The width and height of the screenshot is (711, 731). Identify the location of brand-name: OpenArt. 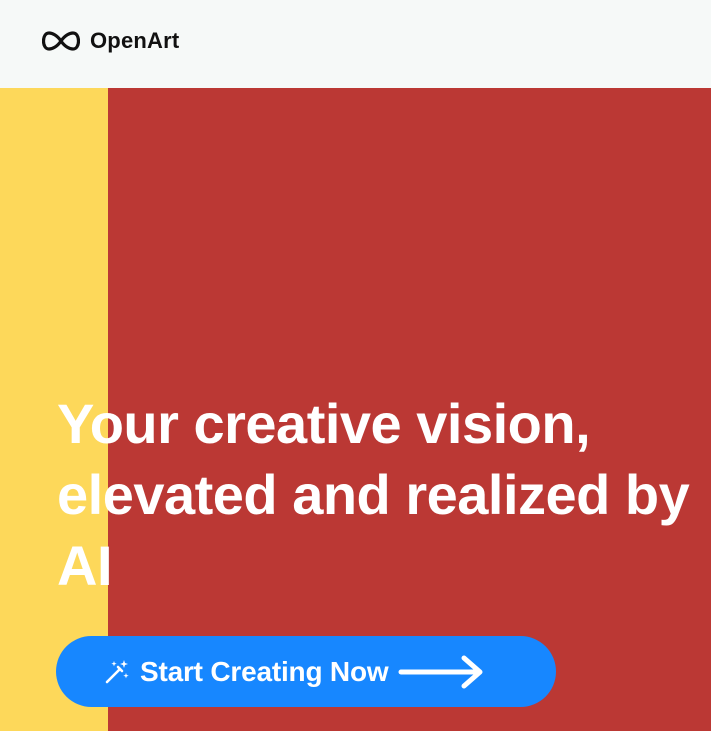
(135, 40).